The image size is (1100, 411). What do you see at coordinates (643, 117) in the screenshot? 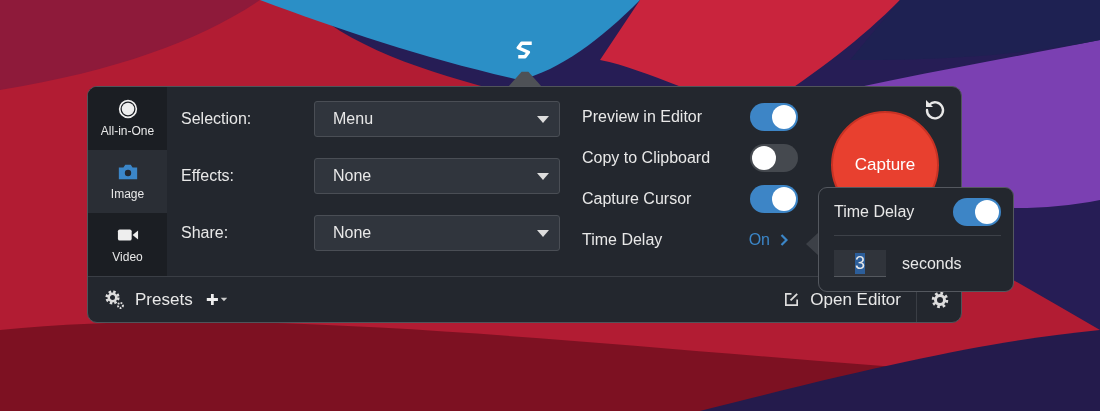
I see `option-label: Preview in Editor` at bounding box center [643, 117].